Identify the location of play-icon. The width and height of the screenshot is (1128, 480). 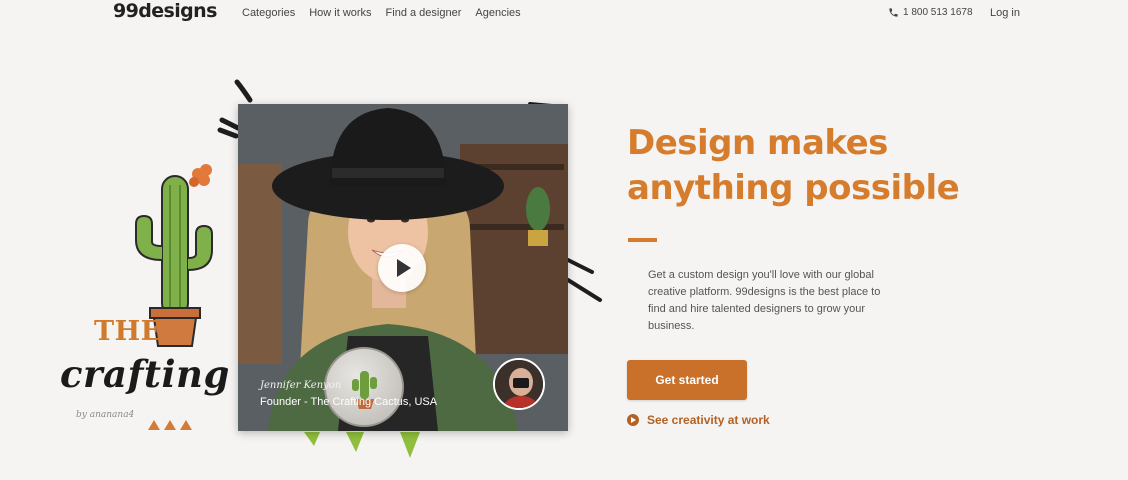
(404, 268).